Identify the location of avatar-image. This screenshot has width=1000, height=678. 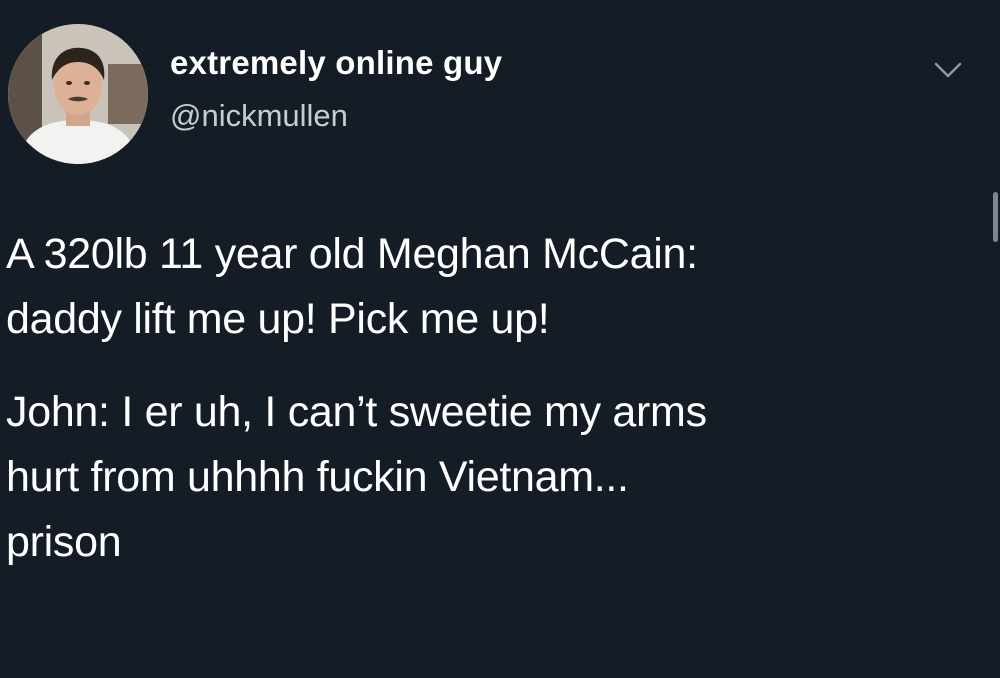
(78, 94).